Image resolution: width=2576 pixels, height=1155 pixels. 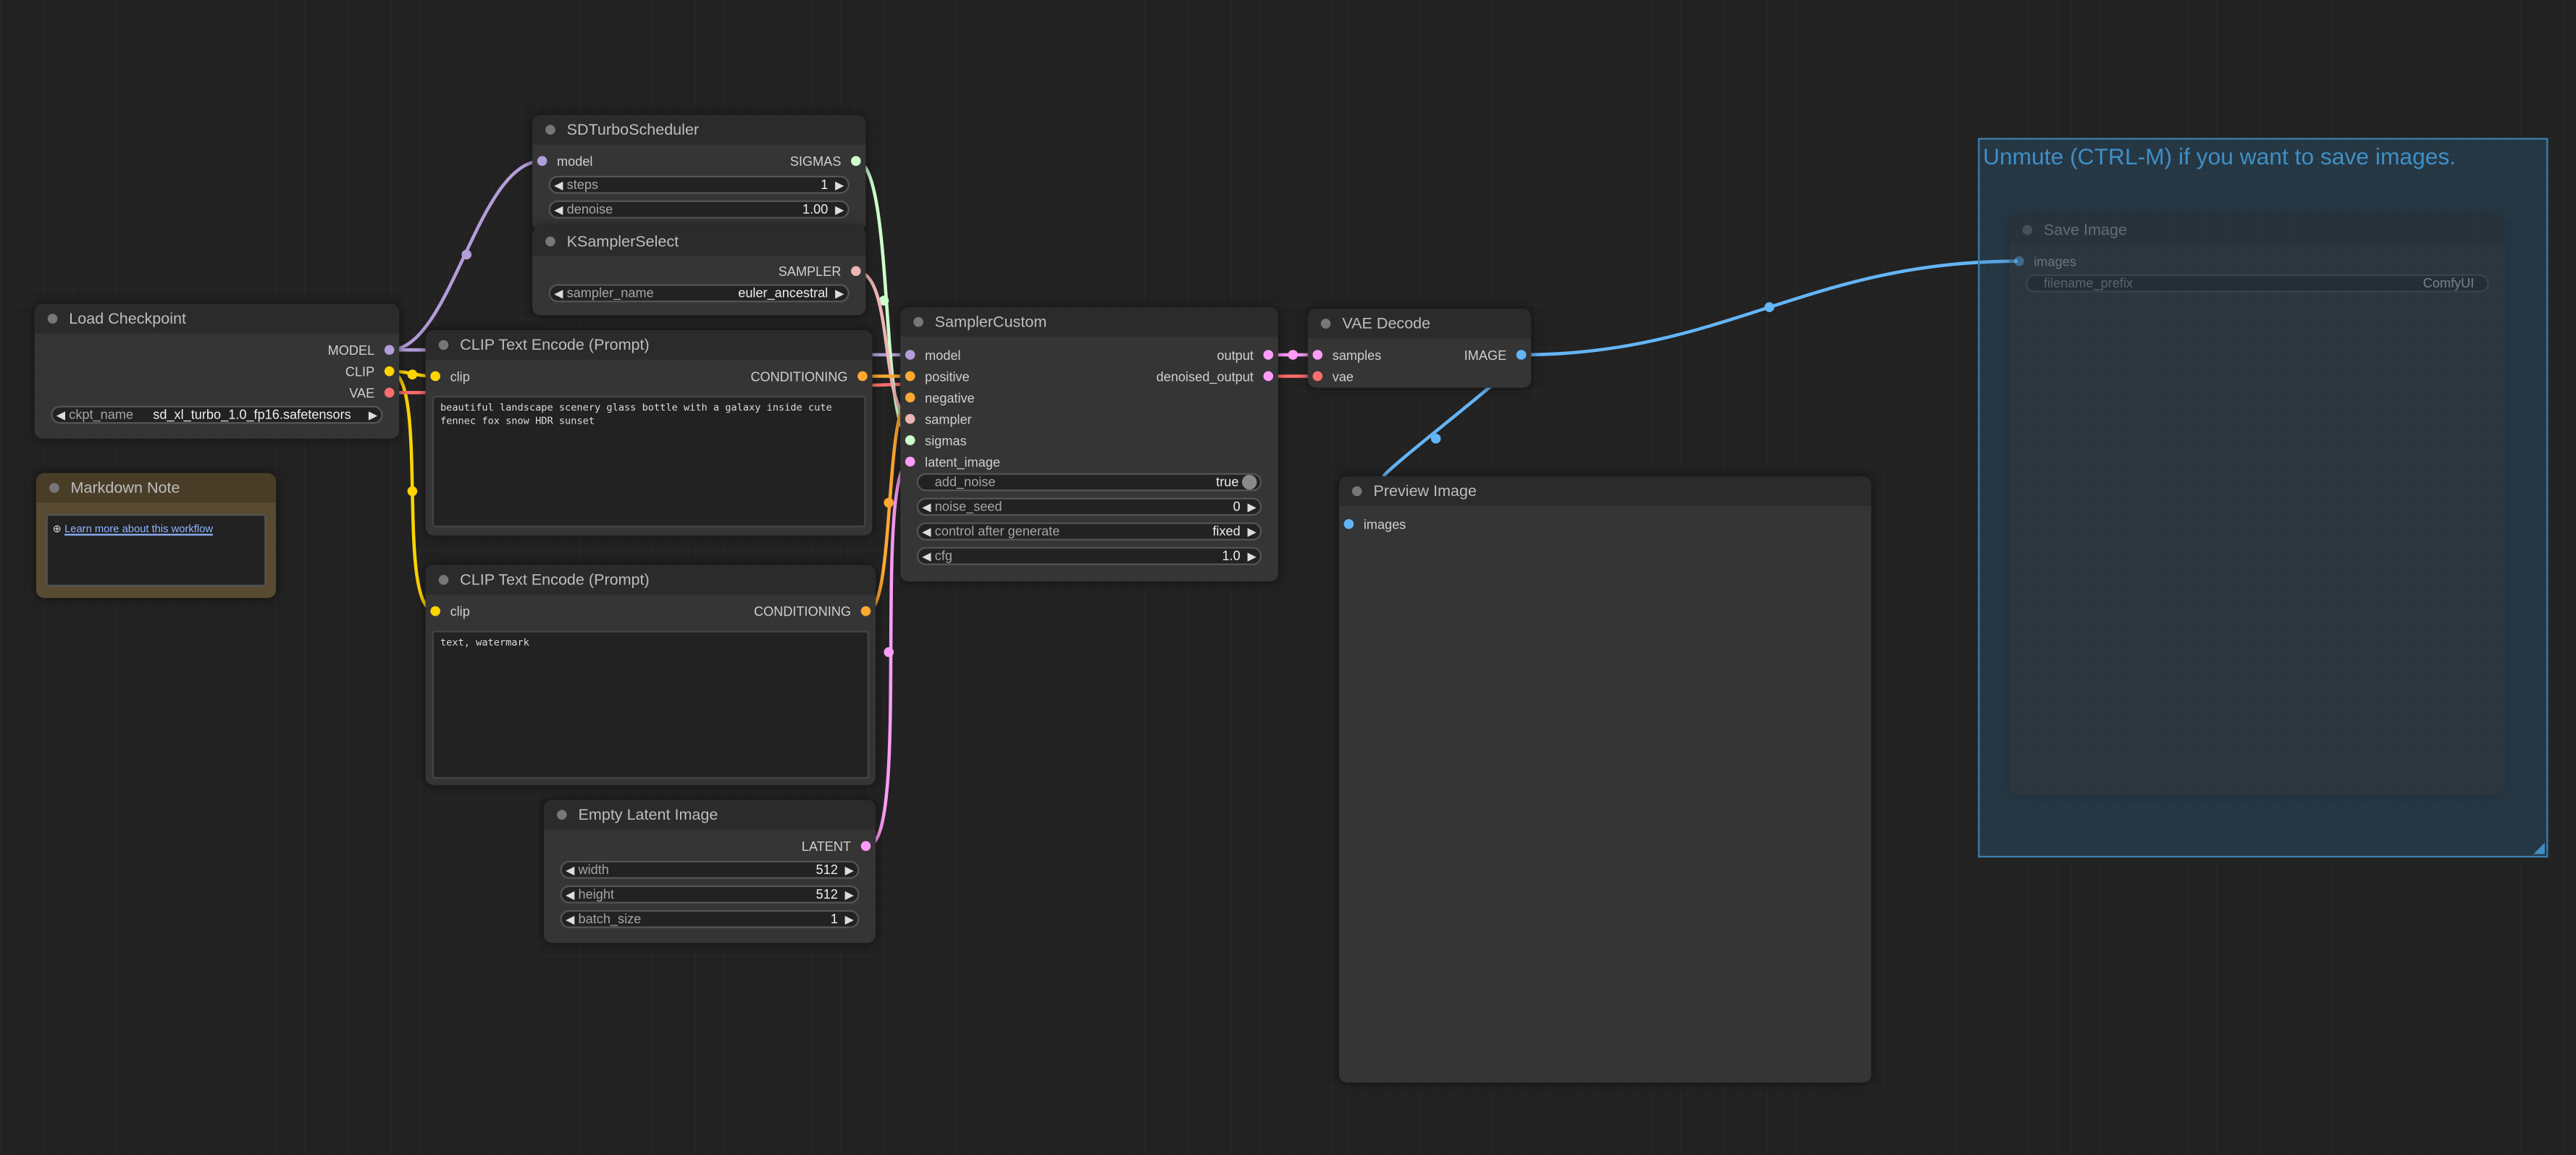 What do you see at coordinates (698, 209) in the screenshot?
I see `widget-denoise: ◀ denoise 1.00 ▶` at bounding box center [698, 209].